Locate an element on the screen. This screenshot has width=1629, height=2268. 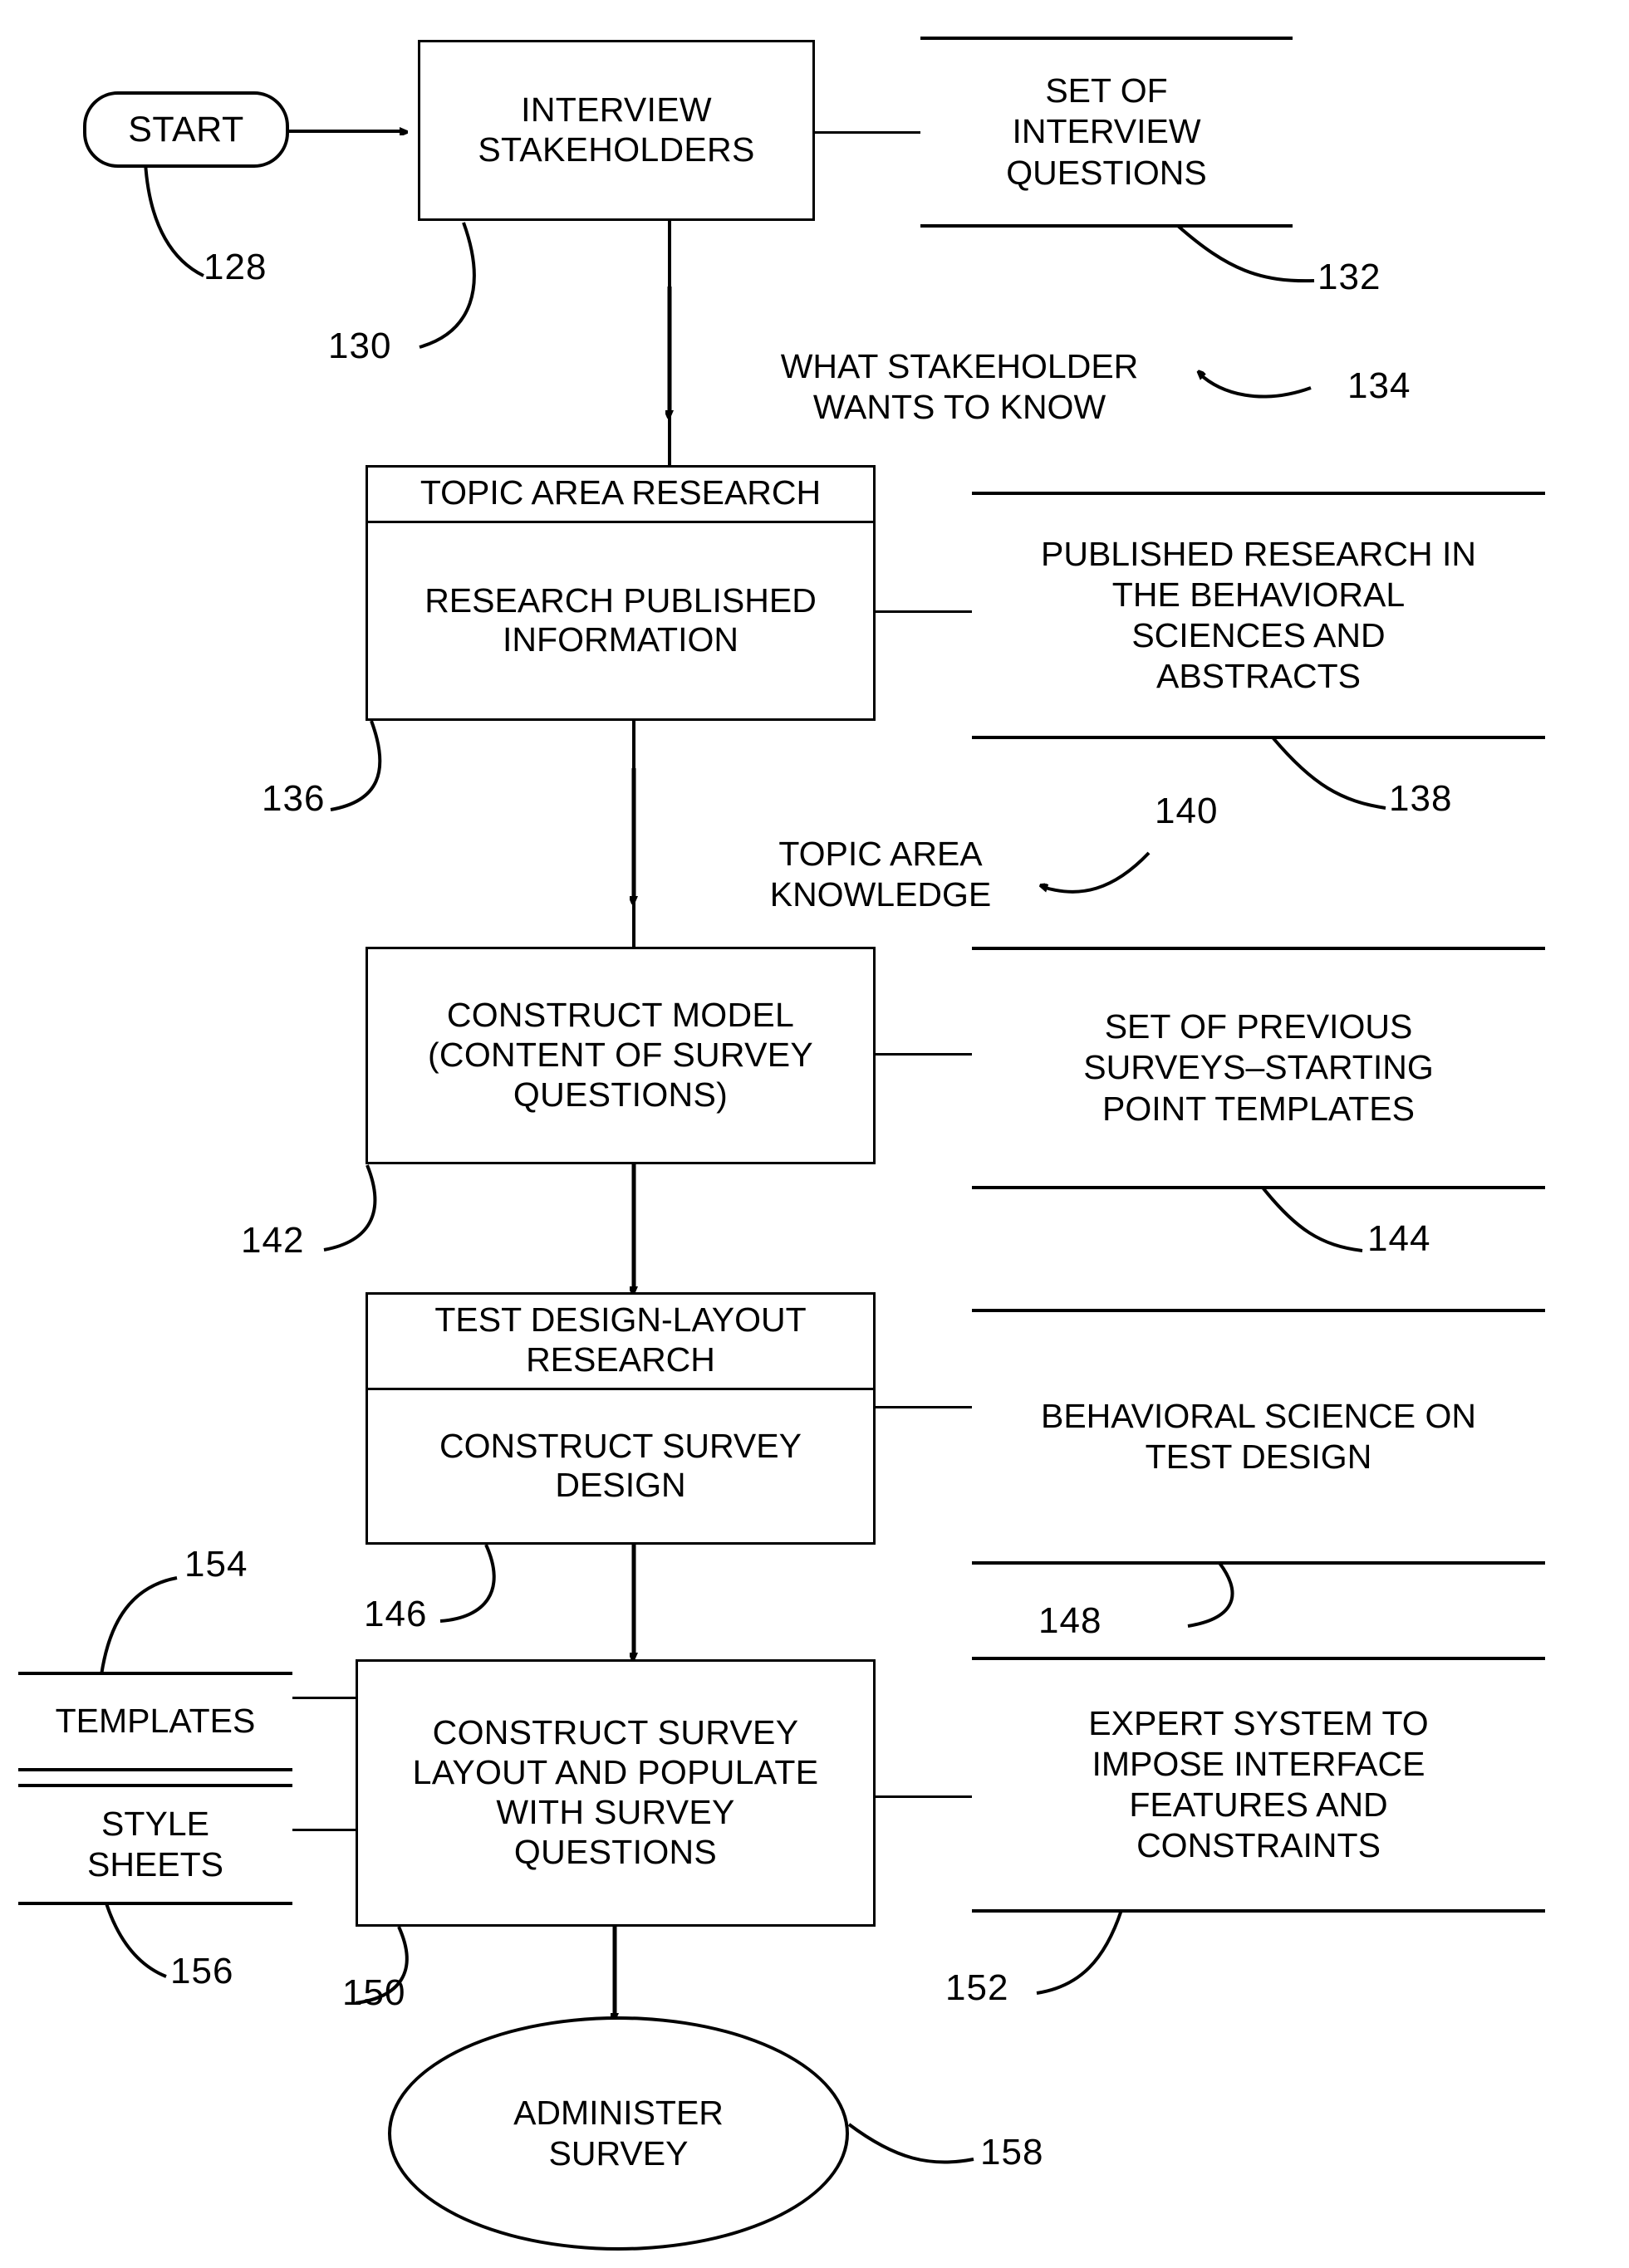
terminator-administer-survey: ADMINISTER SURVEY is located at coordinates (618, 2133).